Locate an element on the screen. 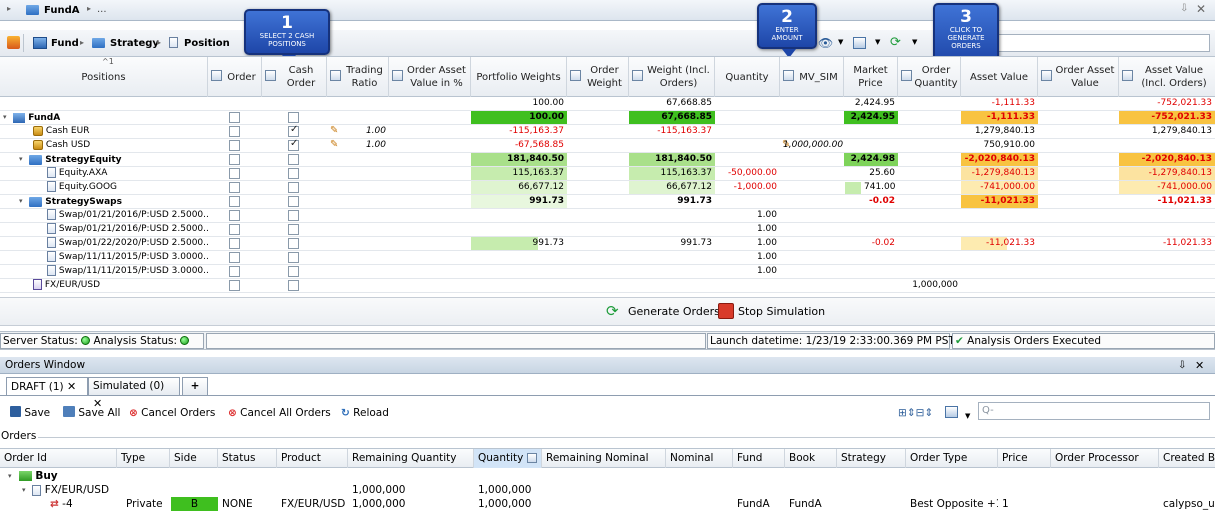  col-product: Product is located at coordinates (312, 458).